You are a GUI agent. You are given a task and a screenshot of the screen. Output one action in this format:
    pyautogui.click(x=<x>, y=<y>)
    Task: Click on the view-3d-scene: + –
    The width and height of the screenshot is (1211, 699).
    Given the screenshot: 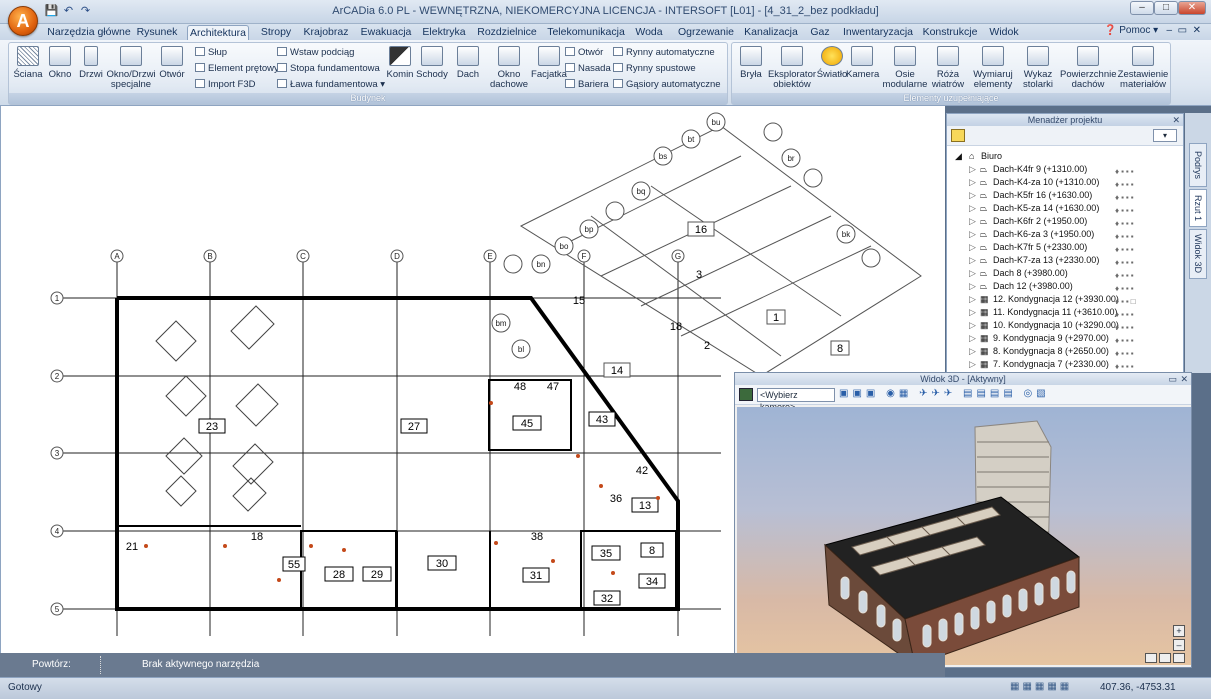 What is the action you would take?
    pyautogui.click(x=964, y=536)
    